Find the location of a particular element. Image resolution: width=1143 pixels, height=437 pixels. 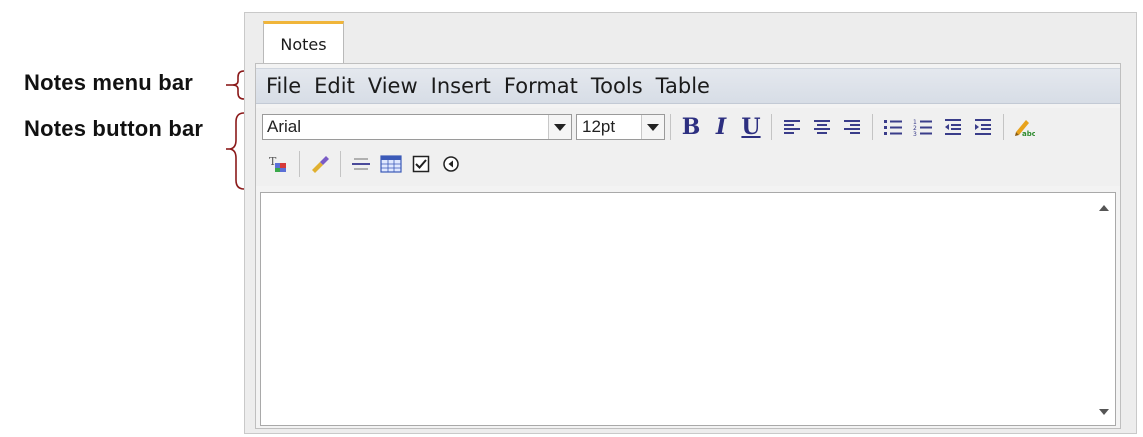

outdent-icon is located at coordinates (953, 127).